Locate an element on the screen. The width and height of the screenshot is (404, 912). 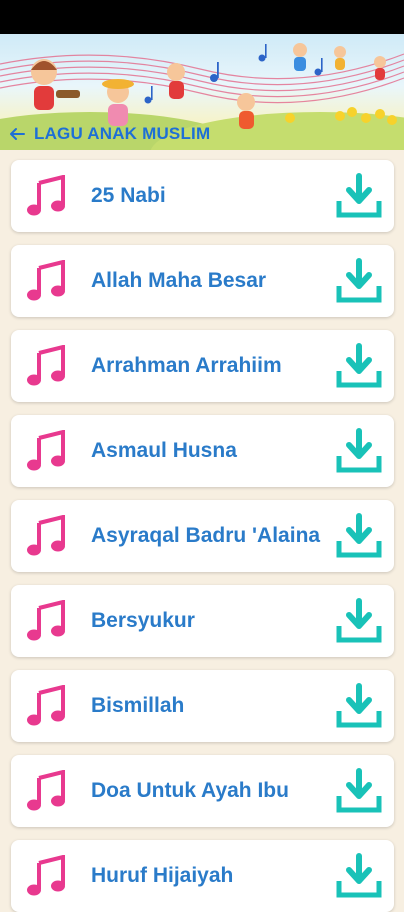
song-title: Bismillah is located at coordinates (138, 705).